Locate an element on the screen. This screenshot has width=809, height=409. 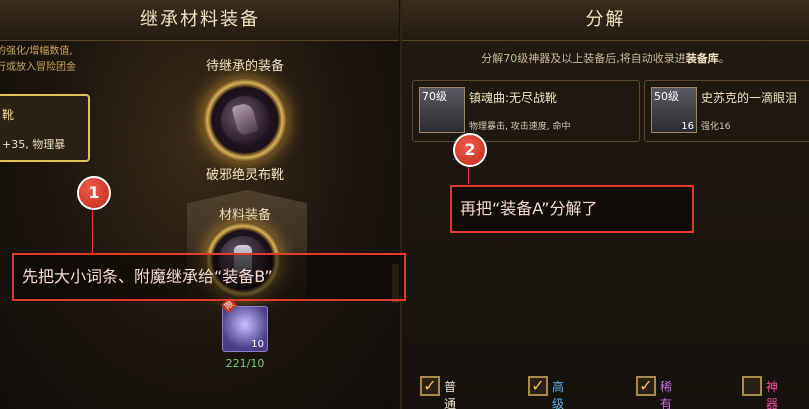
inherit-hint-line: 行或放入冒险团金 is located at coordinates (38, 67).